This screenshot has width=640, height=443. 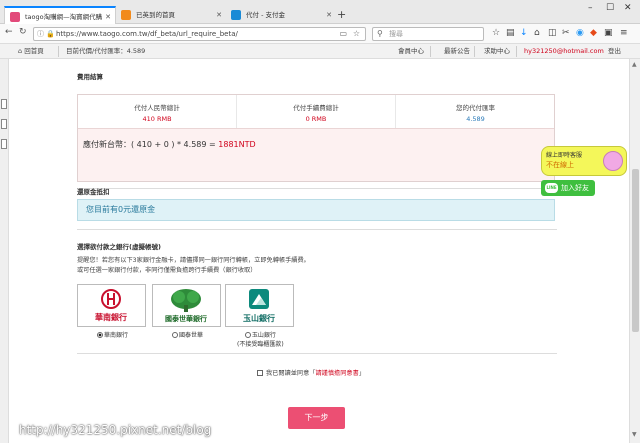 I want to click on payable-amount: 1881NTD, so click(x=237, y=144).